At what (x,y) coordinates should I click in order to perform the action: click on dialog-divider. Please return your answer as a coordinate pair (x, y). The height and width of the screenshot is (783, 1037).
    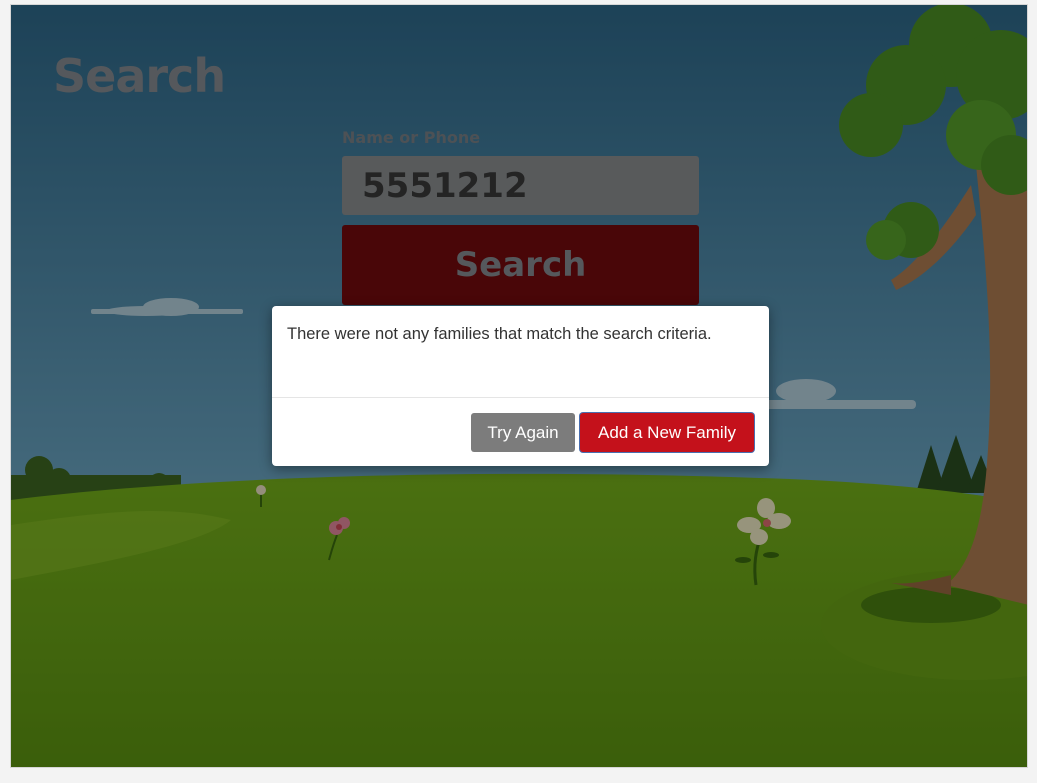
    Looking at the image, I should click on (520, 397).